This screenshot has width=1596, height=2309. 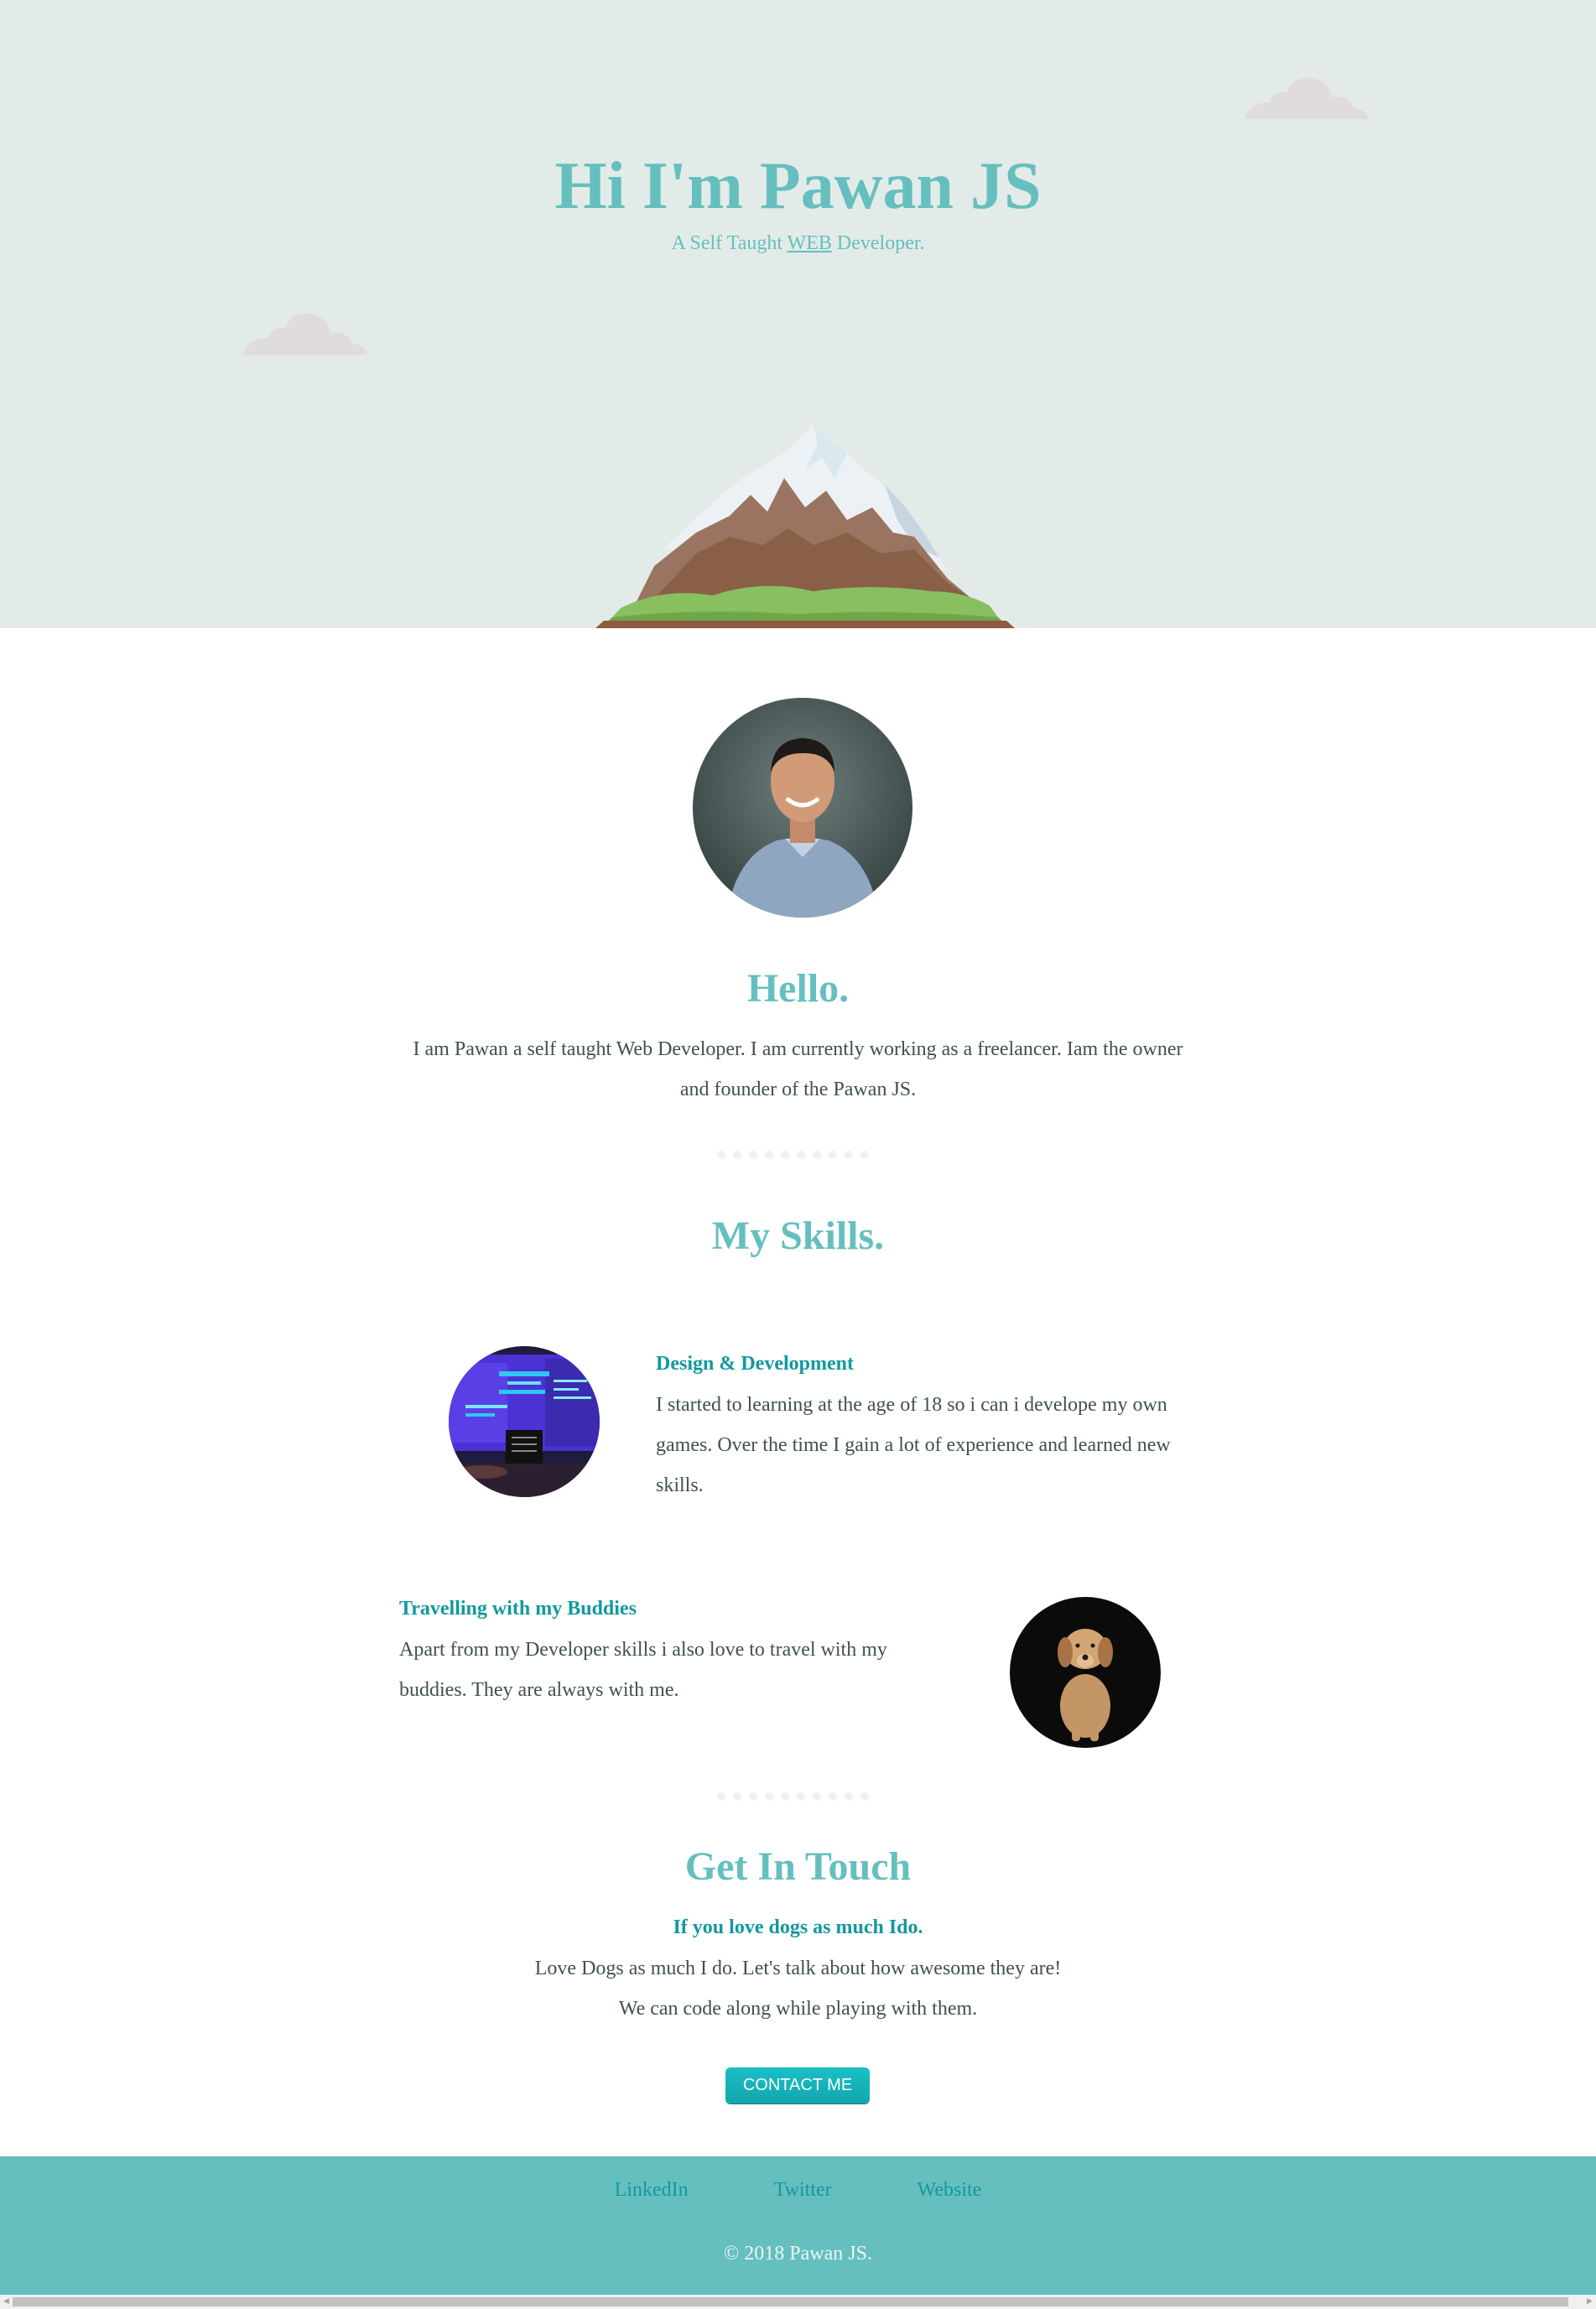 I want to click on avatar, so click(x=802, y=808).